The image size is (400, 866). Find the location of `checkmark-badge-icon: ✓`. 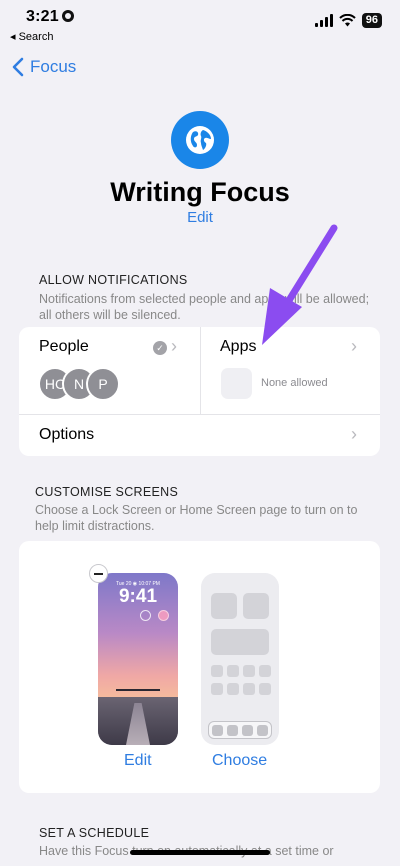

checkmark-badge-icon: ✓ is located at coordinates (160, 348).